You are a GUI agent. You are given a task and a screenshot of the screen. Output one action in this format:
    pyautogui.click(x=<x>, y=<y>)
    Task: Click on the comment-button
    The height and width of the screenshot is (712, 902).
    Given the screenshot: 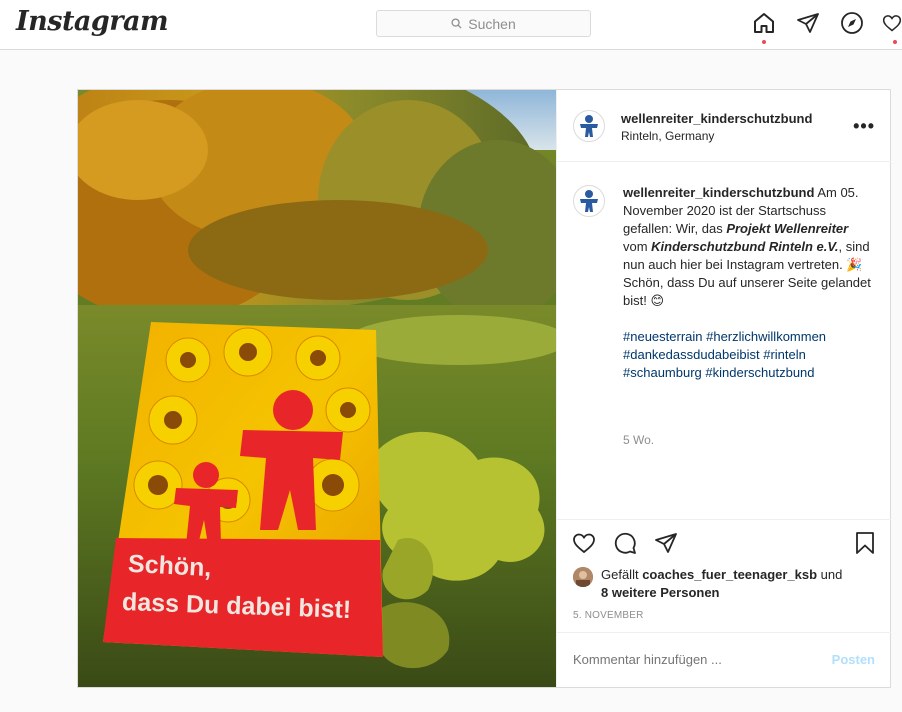 What is the action you would take?
    pyautogui.click(x=625, y=543)
    